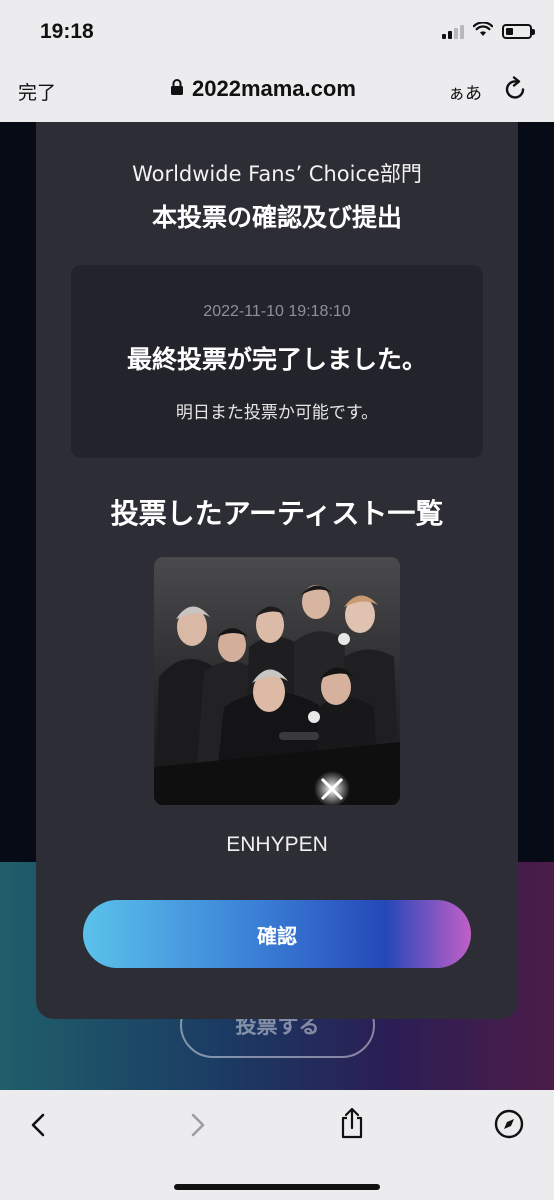 This screenshot has height=1200, width=554. Describe the element at coordinates (277, 311) in the screenshot. I see `vote-datetime: 2022-11-10 19:18:10` at that location.